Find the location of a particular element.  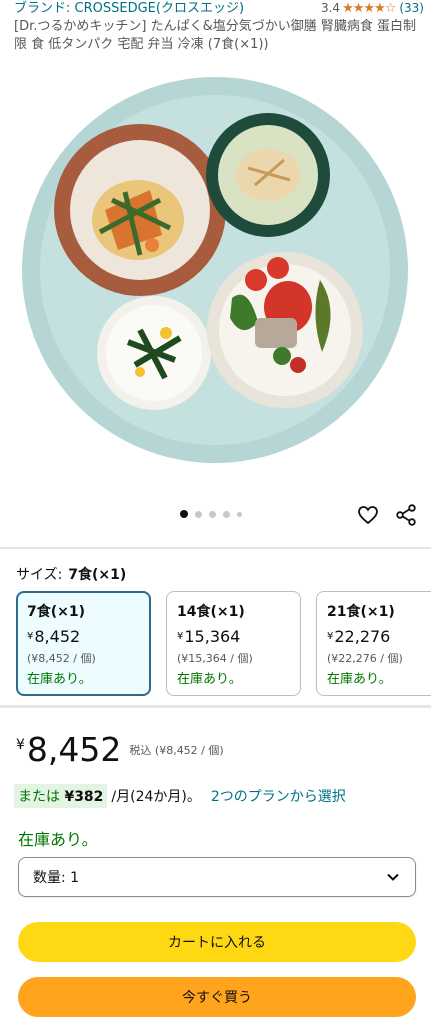

size-label: サイズ: 7食(×1) is located at coordinates (71, 574).